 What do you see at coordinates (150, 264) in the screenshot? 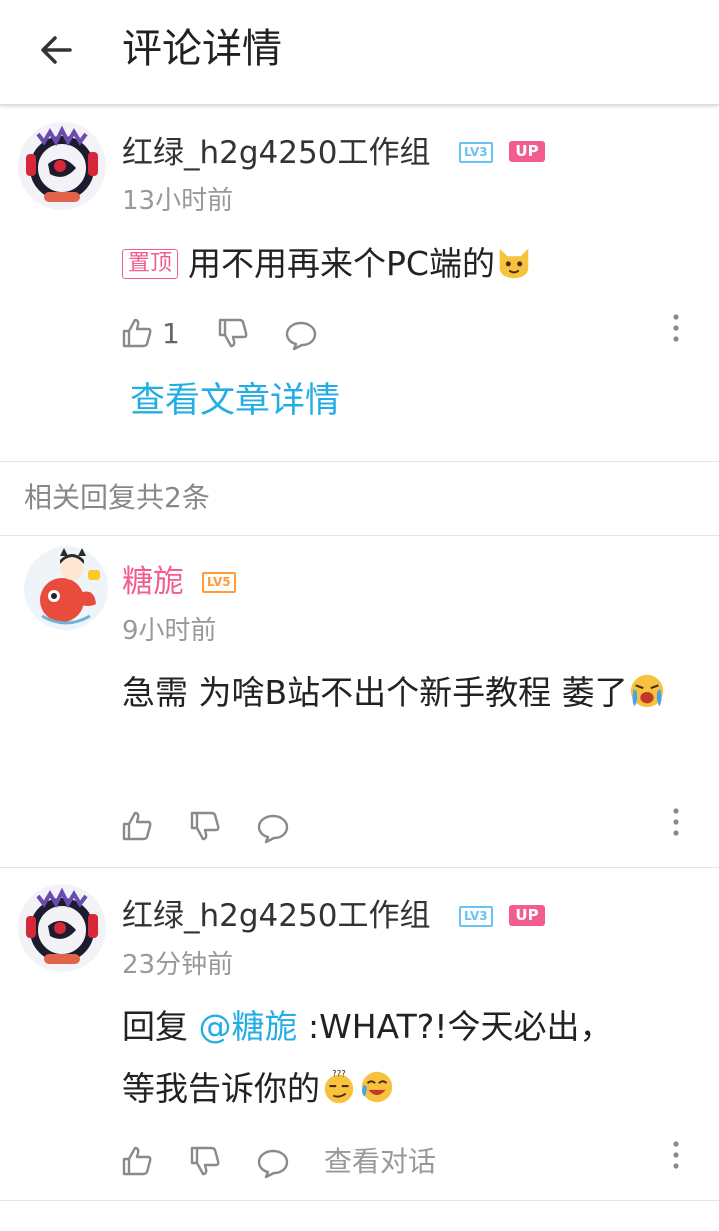
I see `pinned-tag: 置顶` at bounding box center [150, 264].